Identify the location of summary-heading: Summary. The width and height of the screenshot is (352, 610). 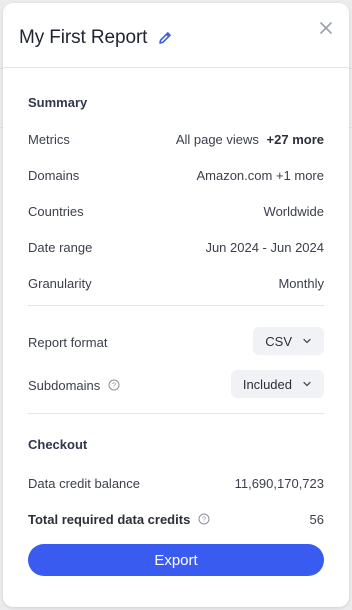
(58, 102).